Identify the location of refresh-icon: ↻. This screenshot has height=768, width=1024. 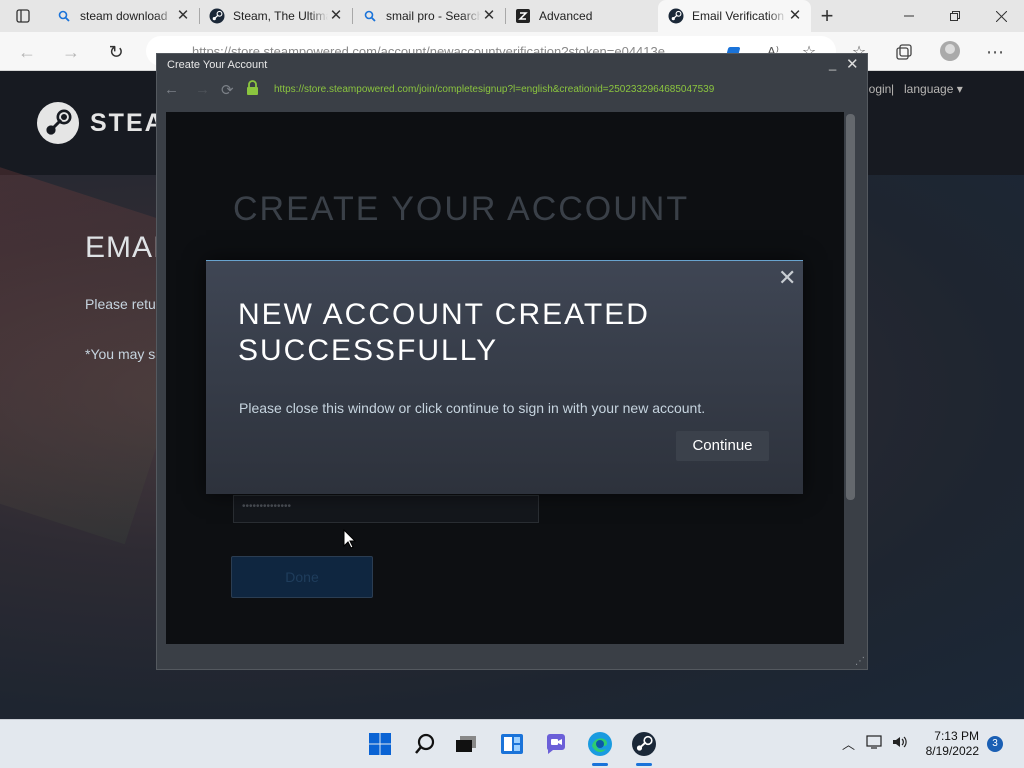
(116, 51).